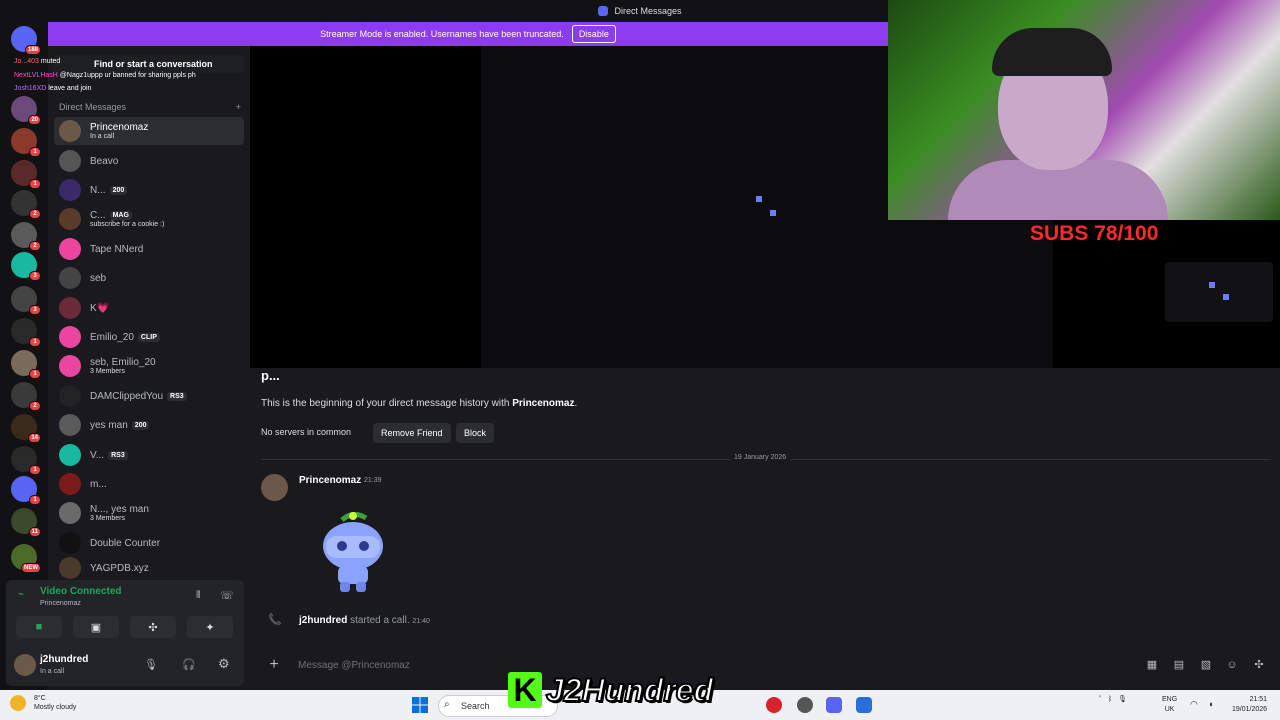  Describe the element at coordinates (1169, 705) in the screenshot. I see `language-indicator: ENG UK` at that location.